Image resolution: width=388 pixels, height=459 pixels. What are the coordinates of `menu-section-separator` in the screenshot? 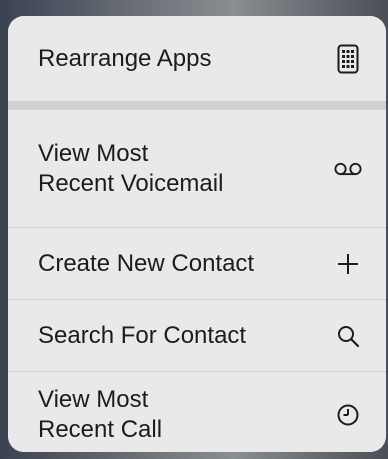 It's located at (197, 106).